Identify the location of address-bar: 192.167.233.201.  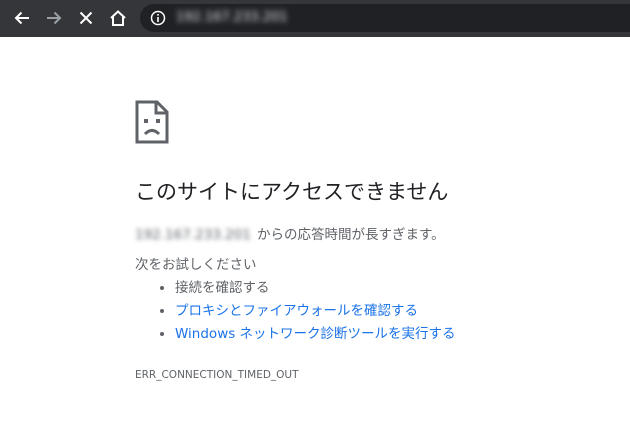
(385, 18).